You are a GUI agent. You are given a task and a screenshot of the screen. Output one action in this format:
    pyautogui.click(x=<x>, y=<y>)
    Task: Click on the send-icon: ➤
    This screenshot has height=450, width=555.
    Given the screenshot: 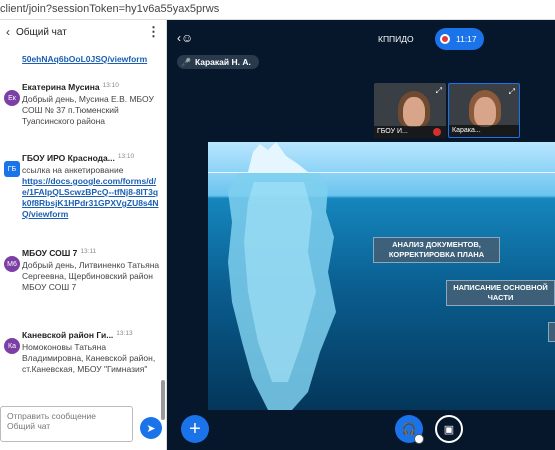 What is the action you would take?
    pyautogui.click(x=151, y=428)
    